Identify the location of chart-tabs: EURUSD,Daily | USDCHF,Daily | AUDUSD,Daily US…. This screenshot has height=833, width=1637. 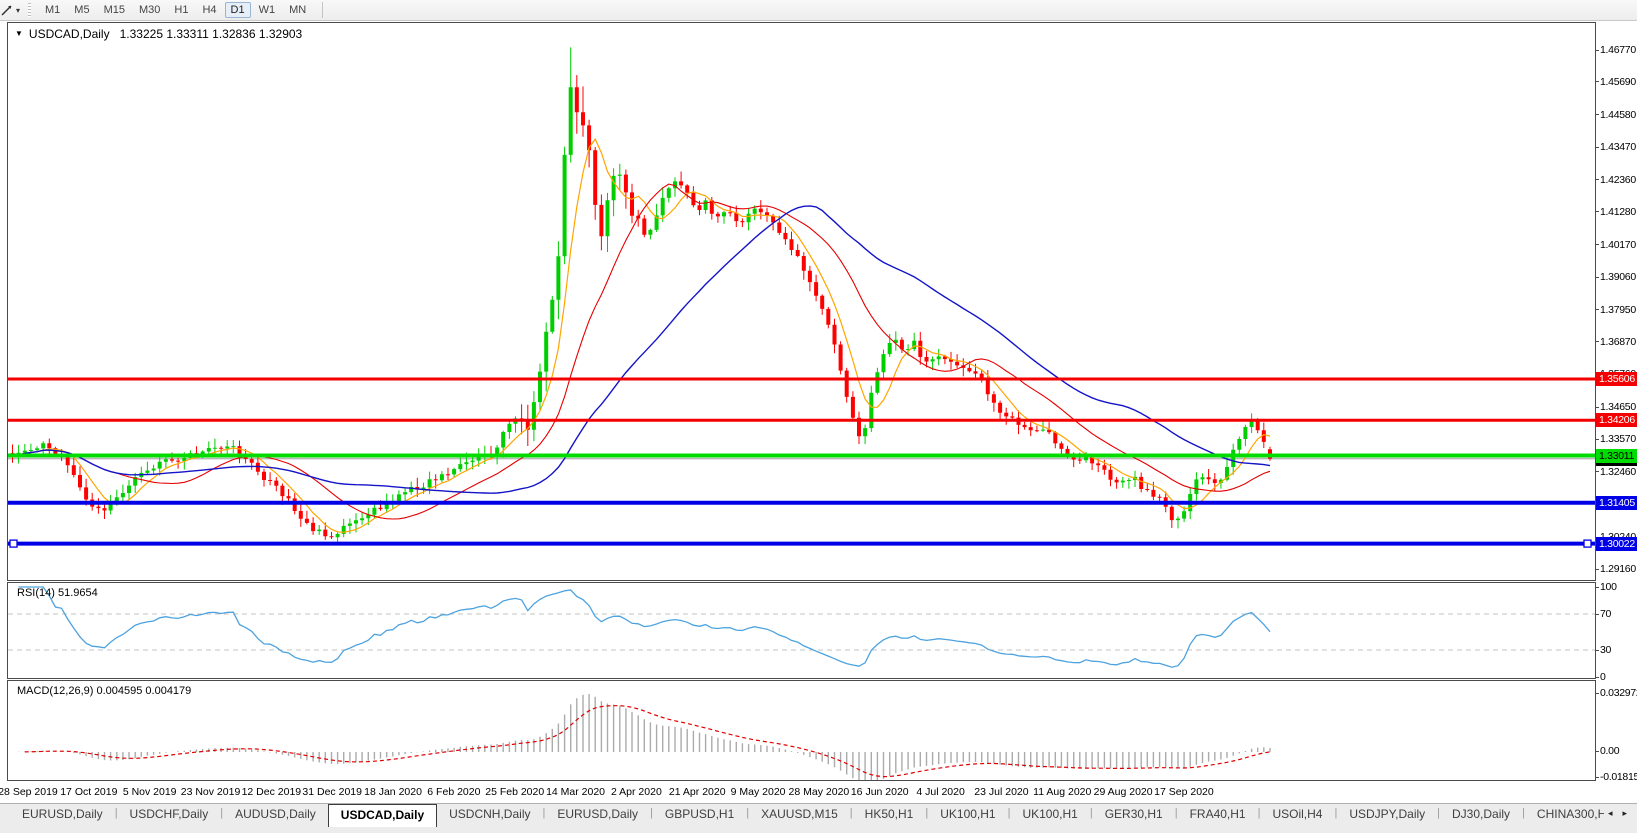
(802, 815).